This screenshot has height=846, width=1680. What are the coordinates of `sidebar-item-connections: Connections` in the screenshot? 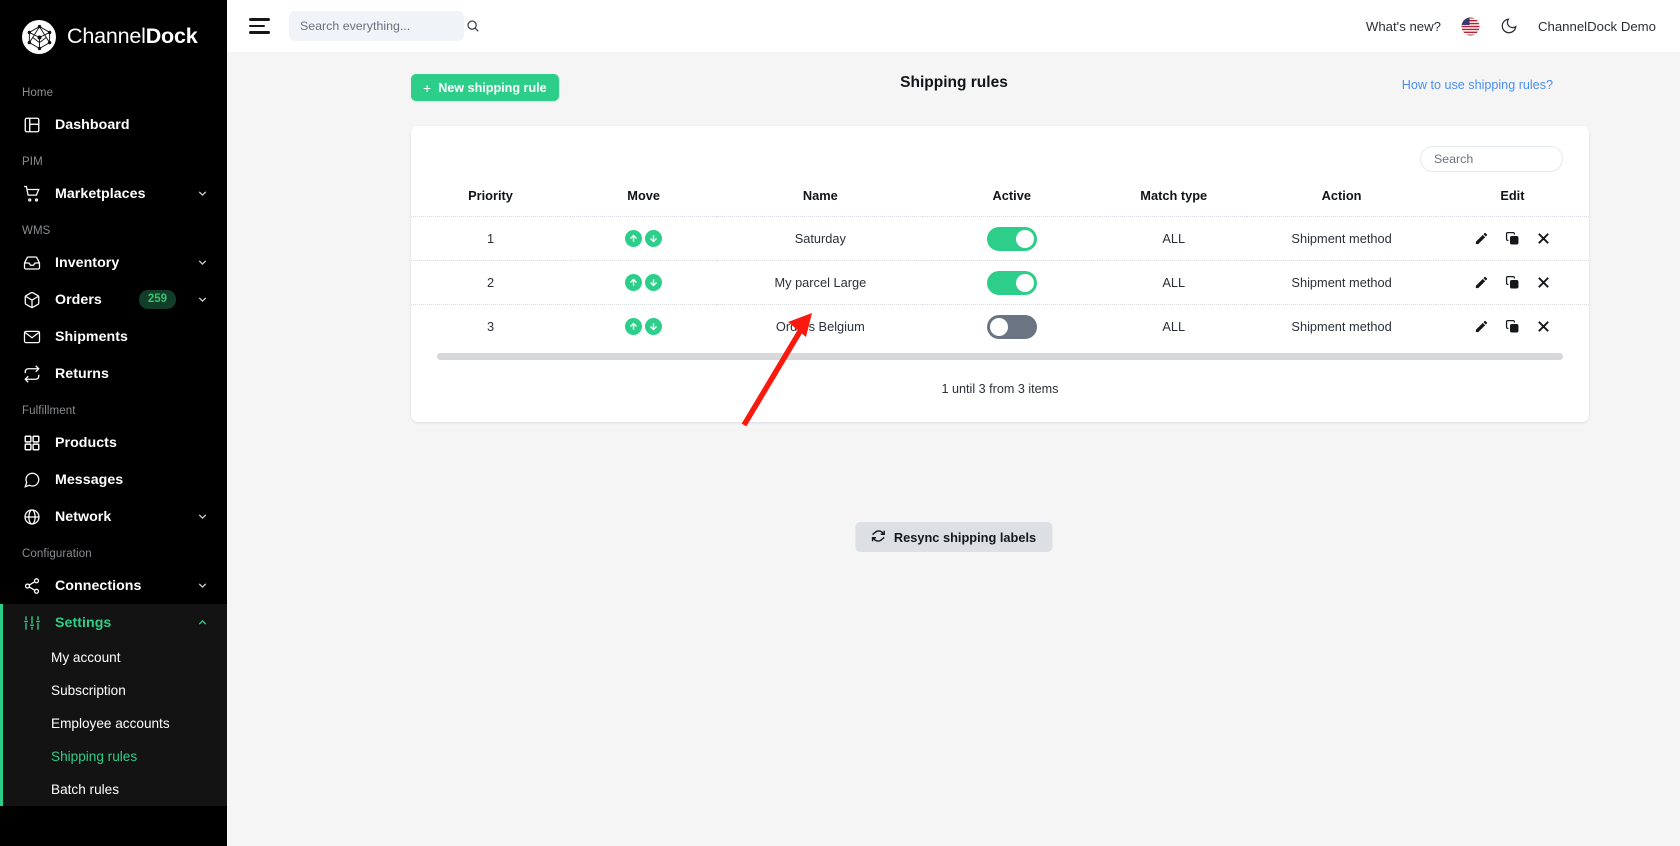 It's located at (113, 585).